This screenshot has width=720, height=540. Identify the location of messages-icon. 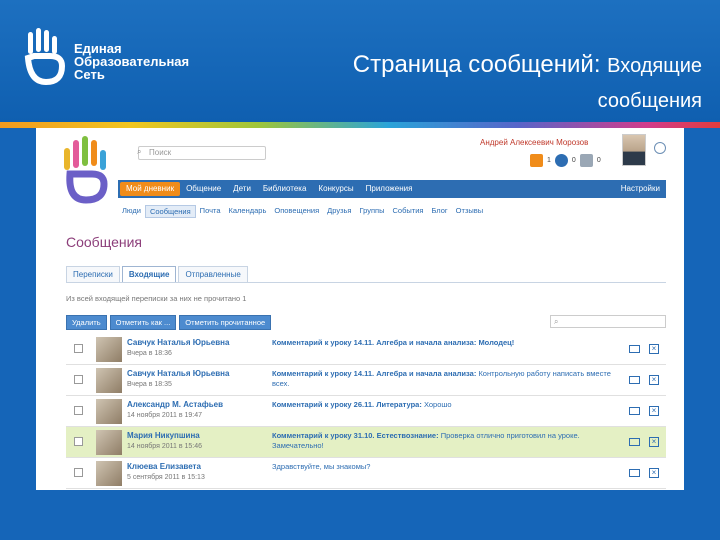
(536, 160).